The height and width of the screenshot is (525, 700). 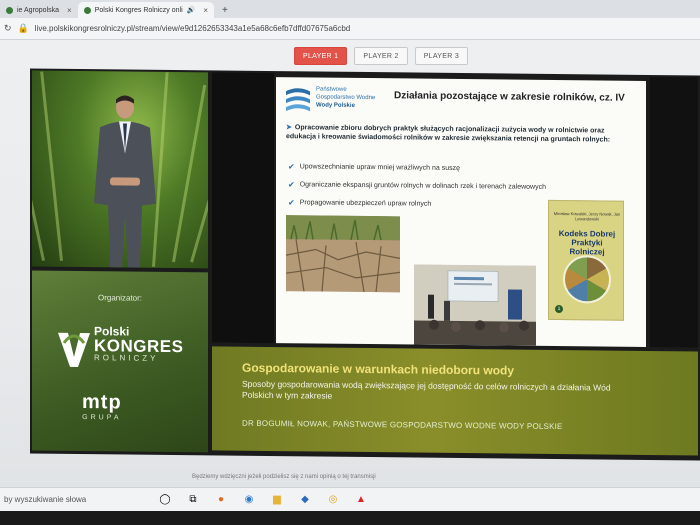 What do you see at coordinates (305, 500) in the screenshot?
I see `settings-icon: ◆` at bounding box center [305, 500].